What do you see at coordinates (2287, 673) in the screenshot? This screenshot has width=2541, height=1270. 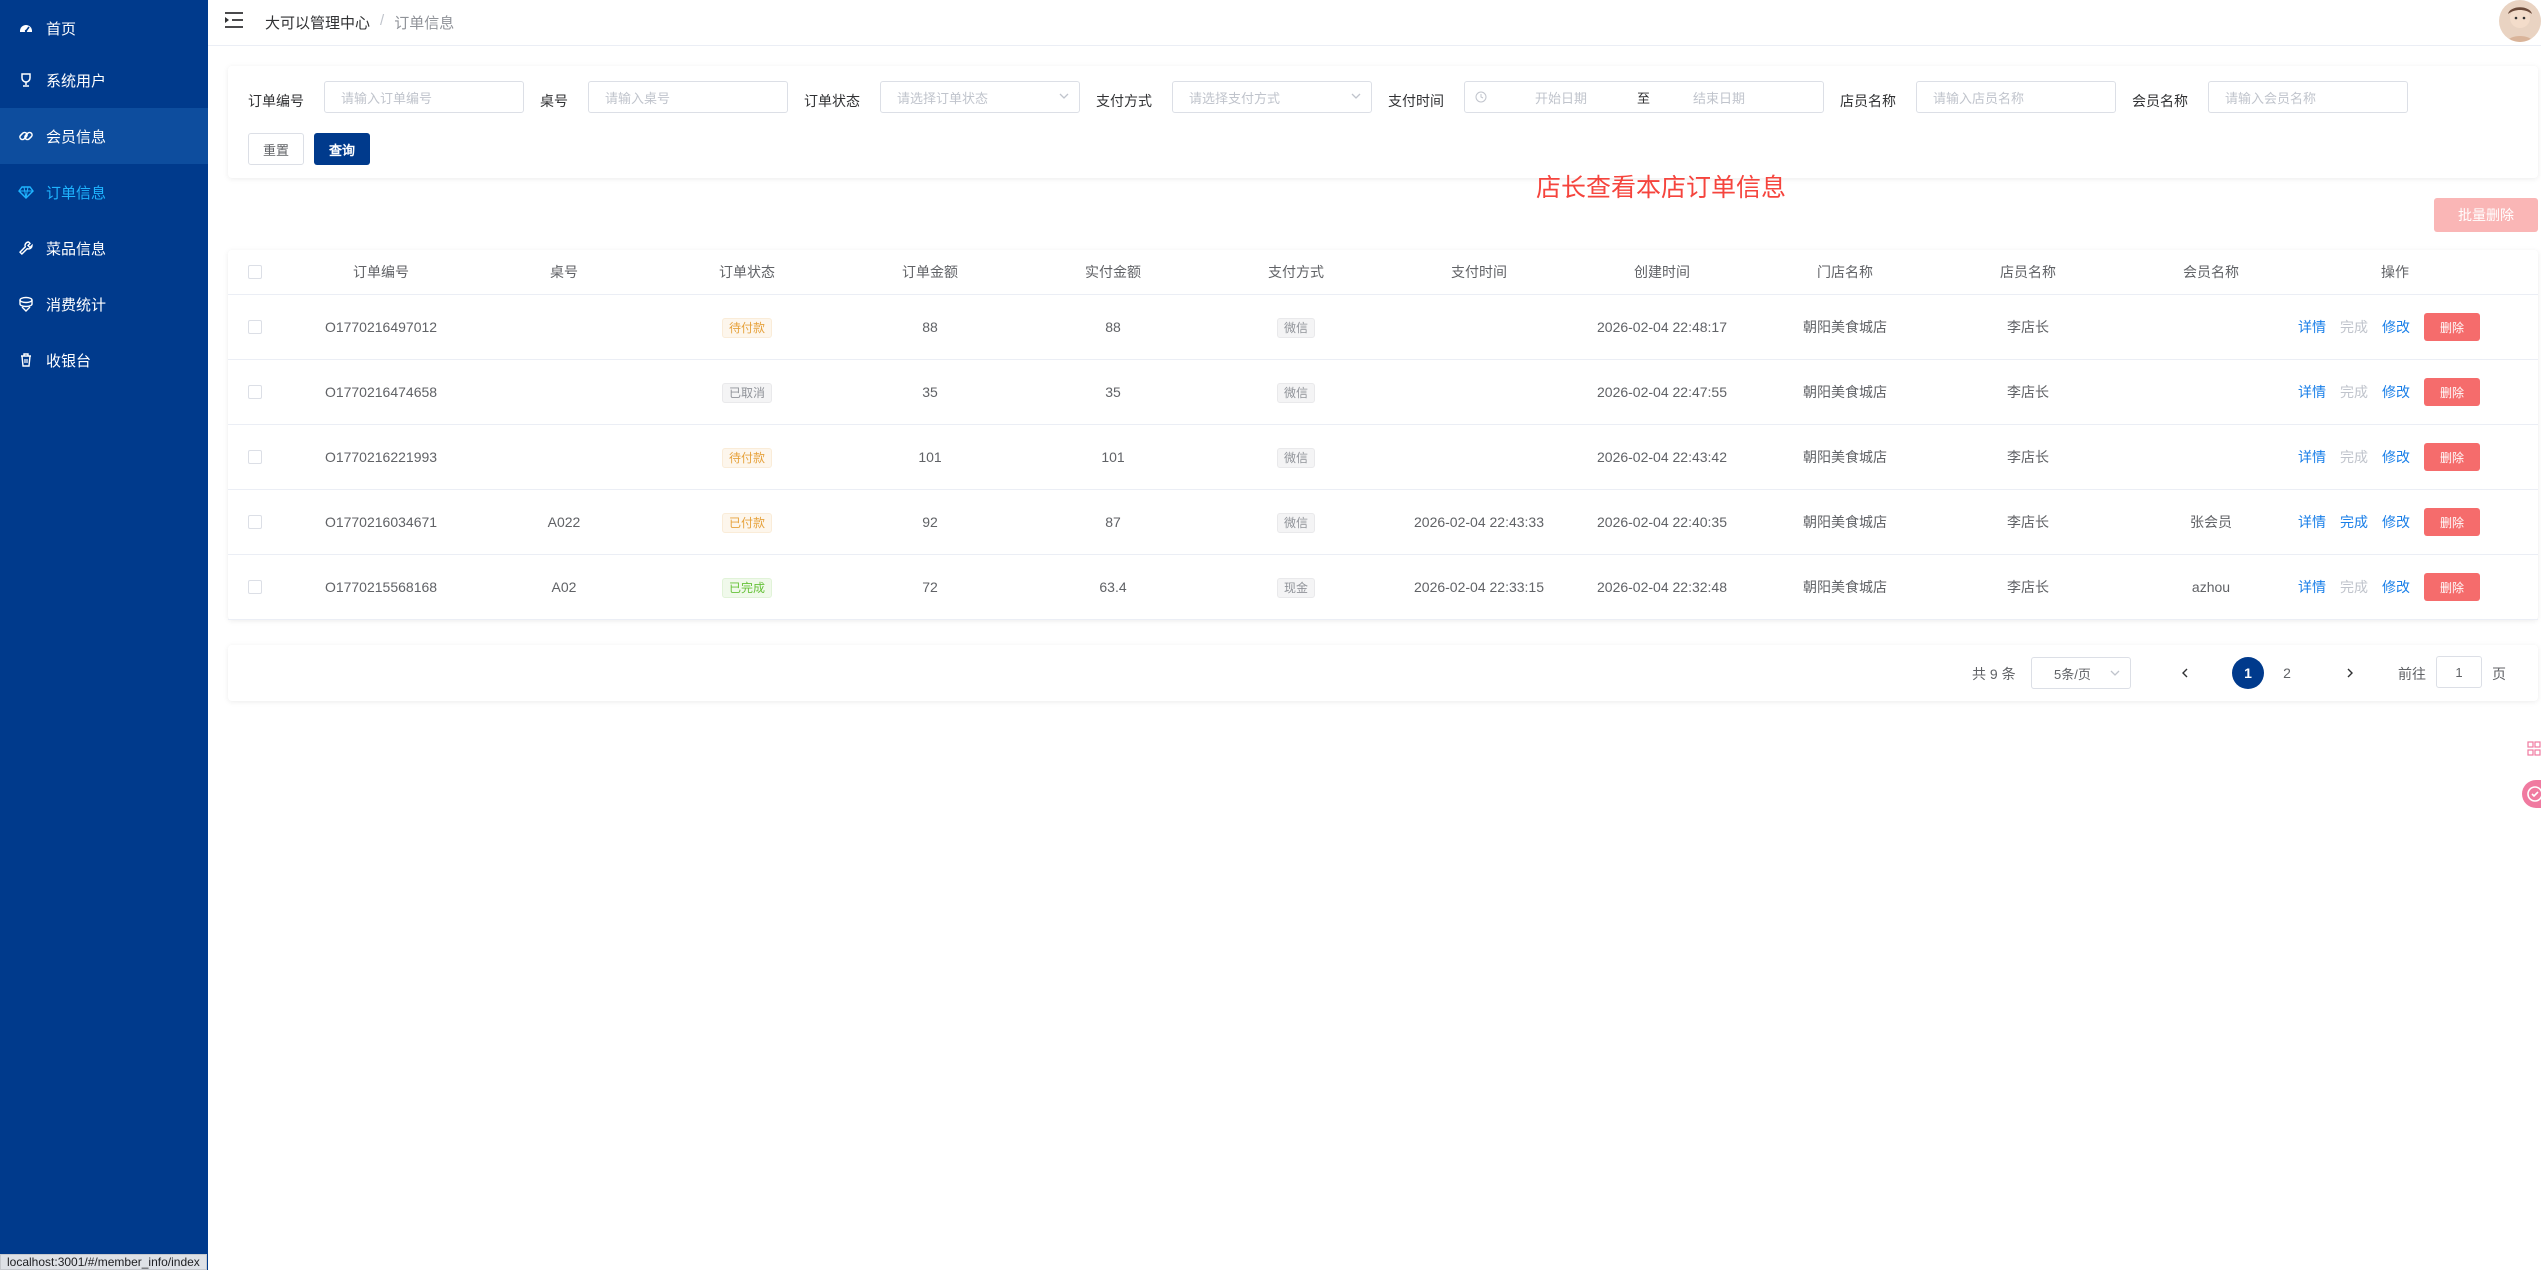 I see `page-number: 2` at bounding box center [2287, 673].